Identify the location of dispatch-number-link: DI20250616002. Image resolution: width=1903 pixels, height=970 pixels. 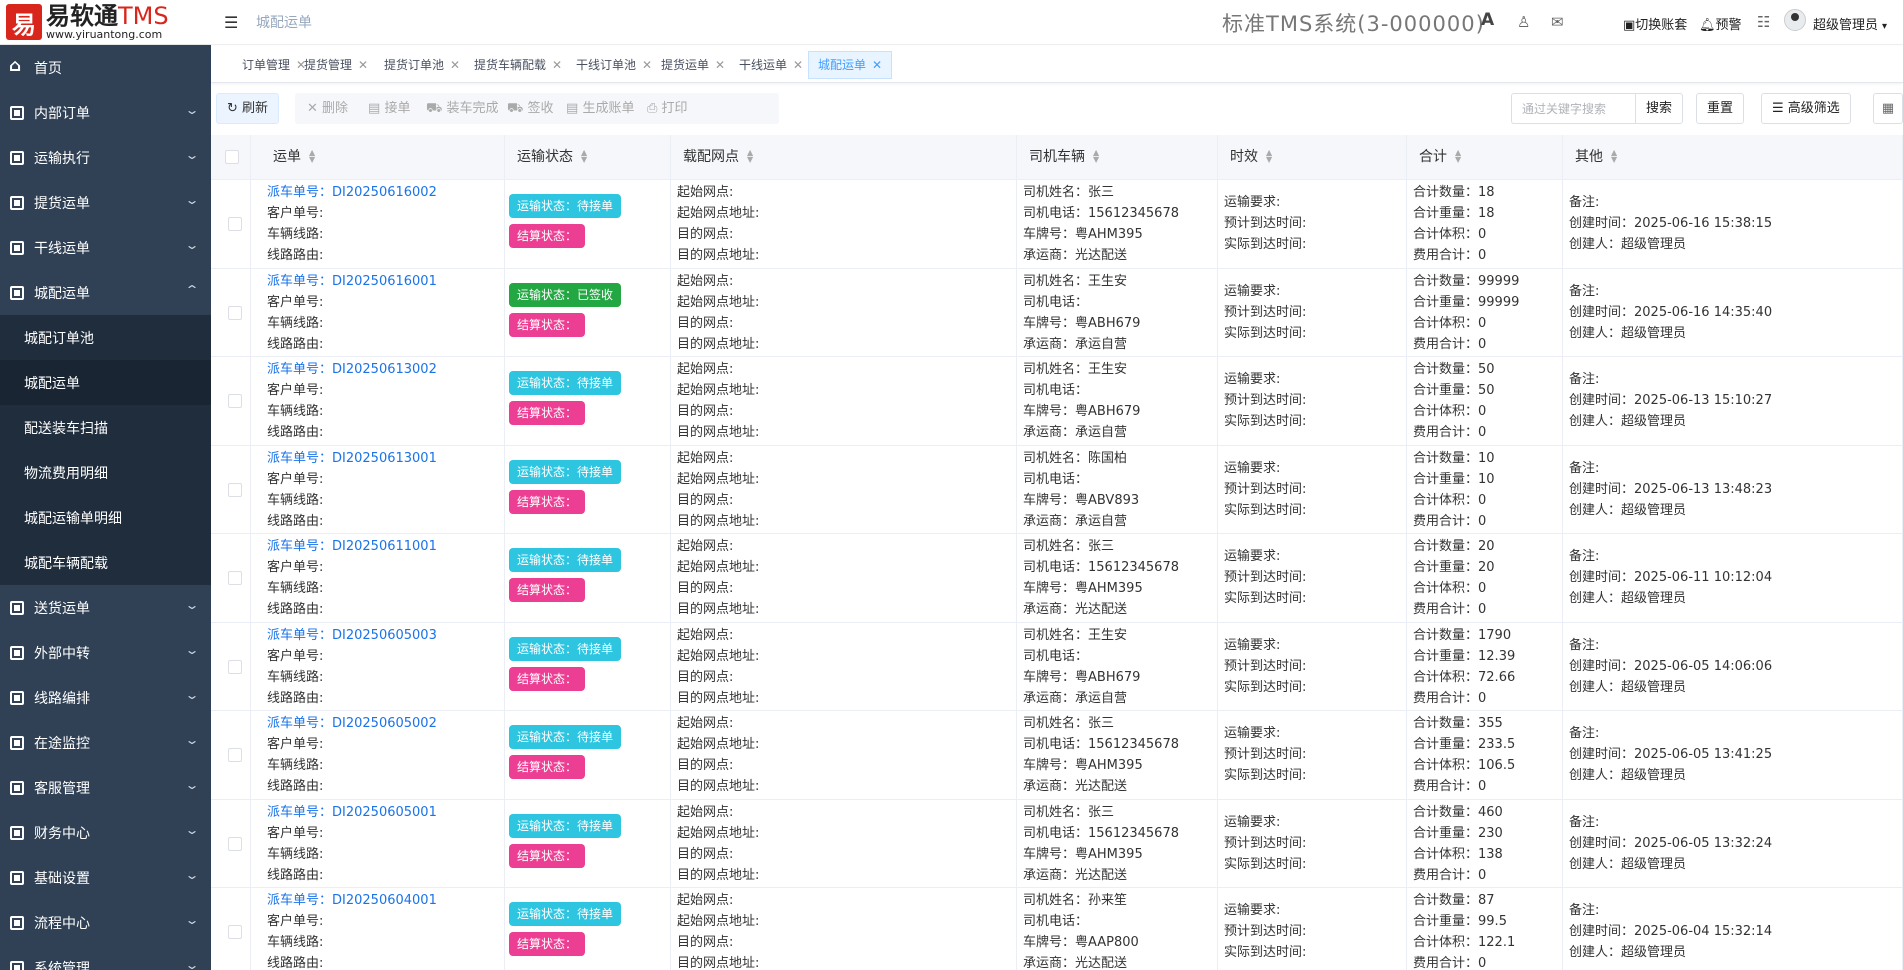
(384, 192).